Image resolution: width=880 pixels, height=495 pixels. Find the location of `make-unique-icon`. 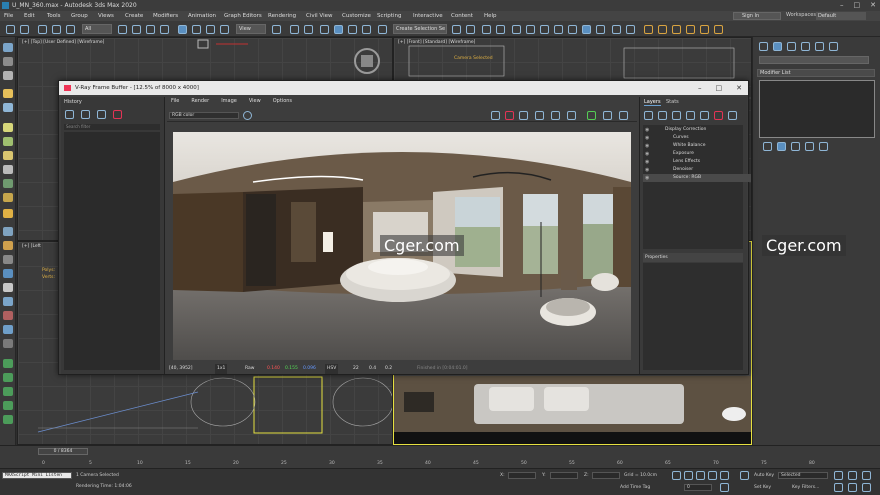

make-unique-icon is located at coordinates (795, 146).